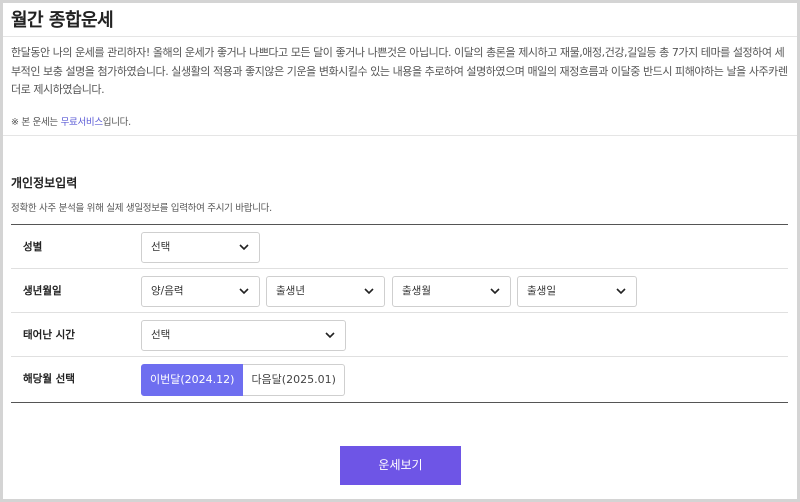 The width and height of the screenshot is (800, 502). Describe the element at coordinates (33, 247) in the screenshot. I see `gender-label: 성별` at that location.